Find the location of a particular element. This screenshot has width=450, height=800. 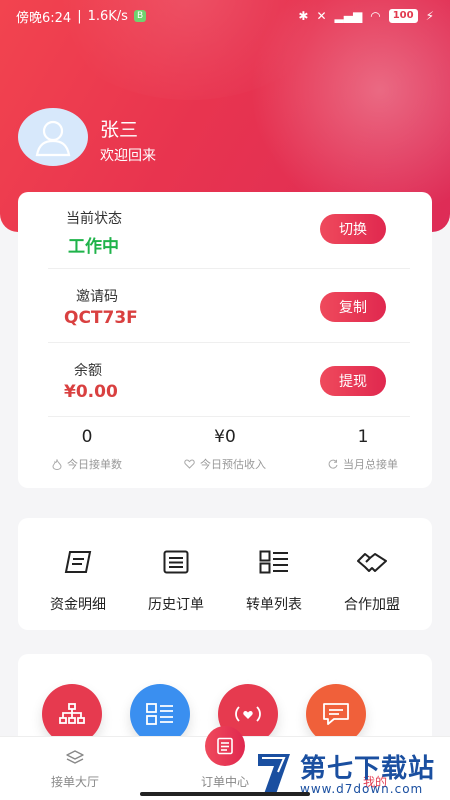

handshake-icon is located at coordinates (372, 562).